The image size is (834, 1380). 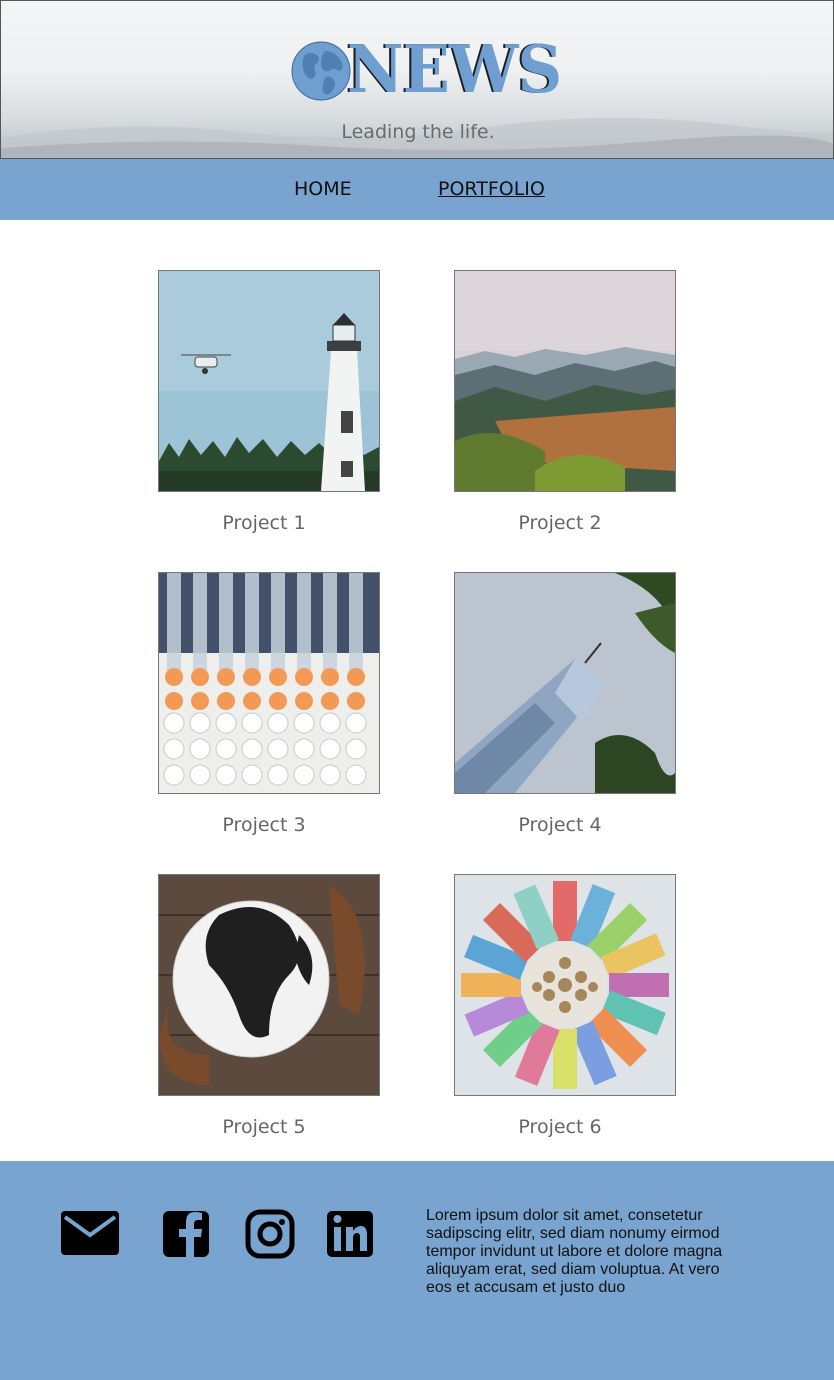 I want to click on project-label: Project 3, so click(x=264, y=825).